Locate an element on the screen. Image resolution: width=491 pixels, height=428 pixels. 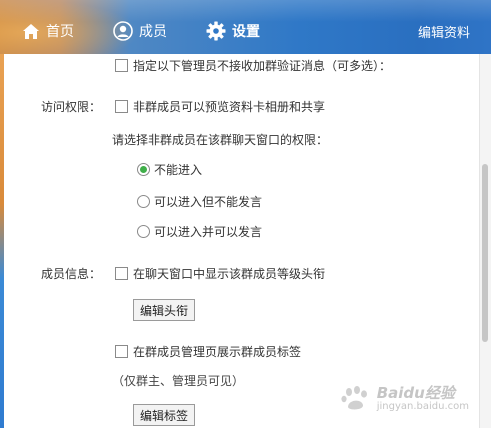
nonmember-preview-checkbox is located at coordinates (121, 106).